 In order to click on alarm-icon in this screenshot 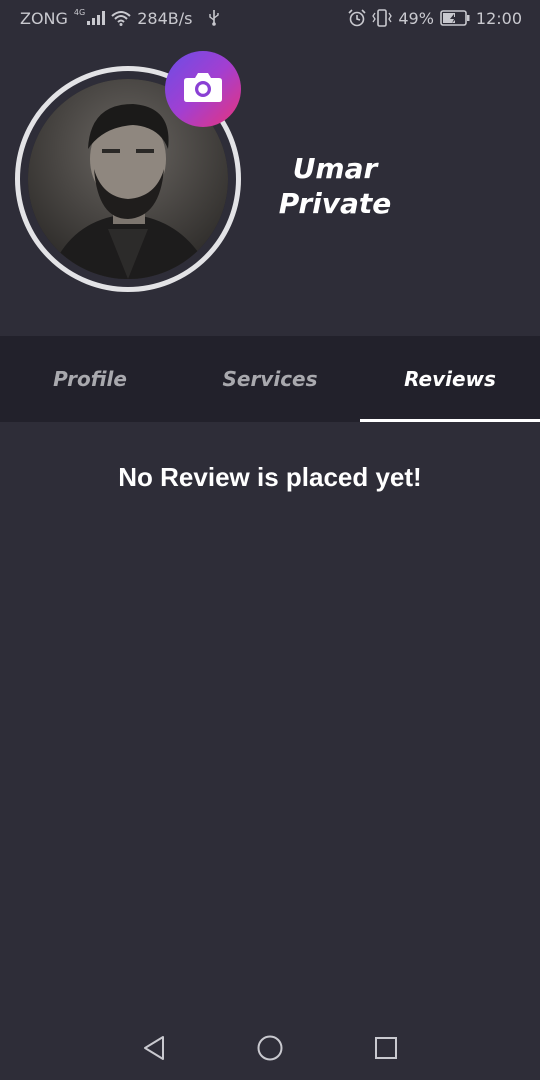, I will do `click(357, 18)`.